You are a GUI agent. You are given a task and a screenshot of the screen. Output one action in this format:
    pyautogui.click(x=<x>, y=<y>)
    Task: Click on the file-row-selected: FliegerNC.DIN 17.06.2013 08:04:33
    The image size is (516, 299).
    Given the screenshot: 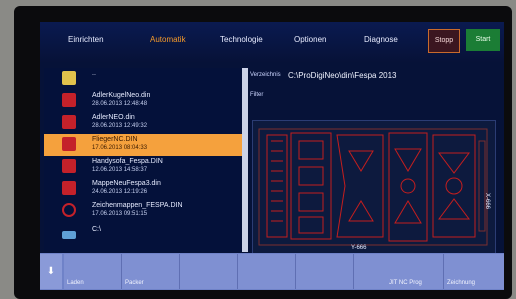 What is the action you would take?
    pyautogui.click(x=143, y=145)
    